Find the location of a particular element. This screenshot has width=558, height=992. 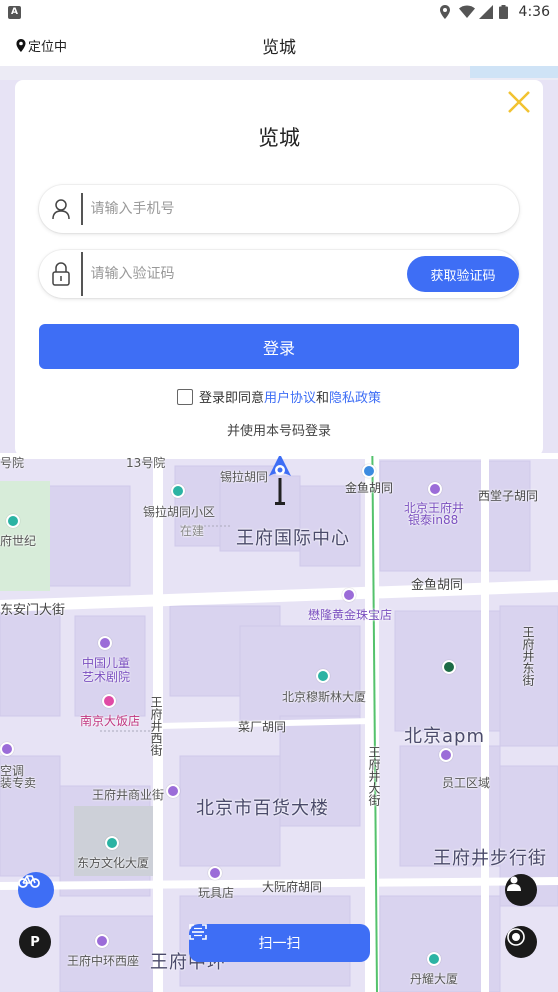

map-label: 银泰in88 is located at coordinates (433, 520).